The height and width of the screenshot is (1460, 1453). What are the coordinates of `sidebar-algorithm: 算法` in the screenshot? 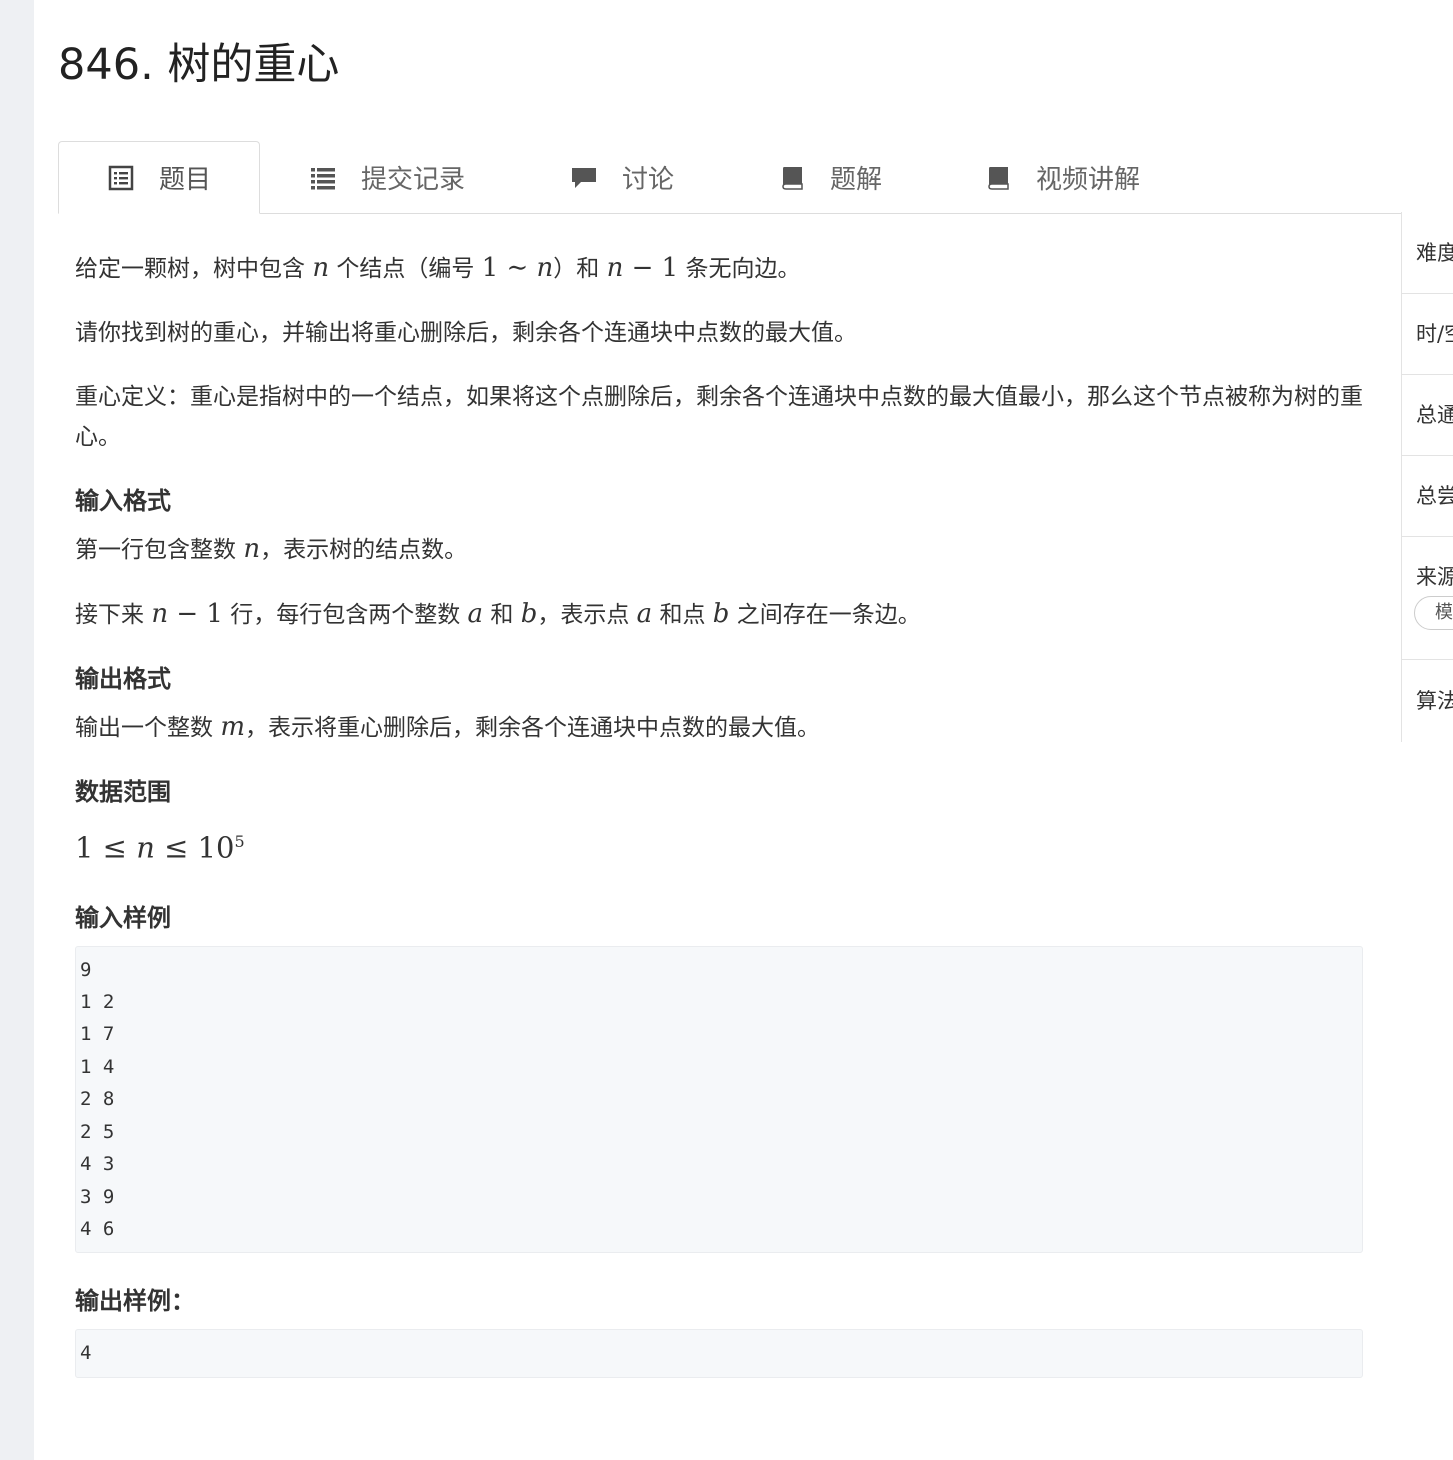 It's located at (1434, 701).